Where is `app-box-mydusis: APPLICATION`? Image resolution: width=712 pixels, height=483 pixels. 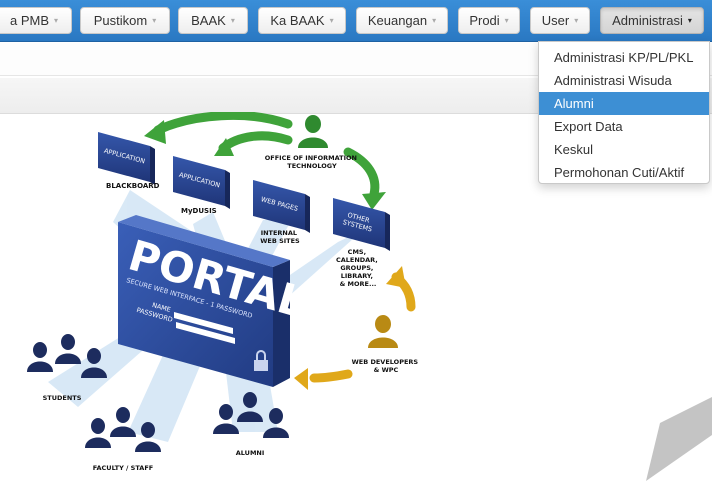 app-box-mydusis: APPLICATION is located at coordinates (201, 182).